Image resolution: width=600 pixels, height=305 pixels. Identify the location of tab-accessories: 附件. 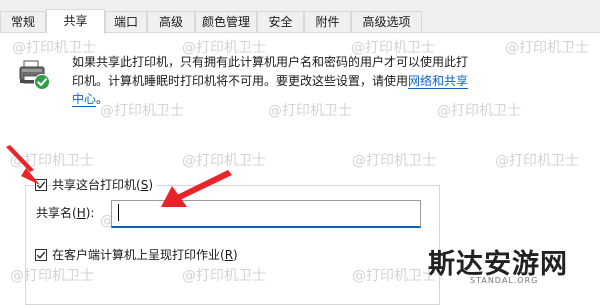
(327, 21).